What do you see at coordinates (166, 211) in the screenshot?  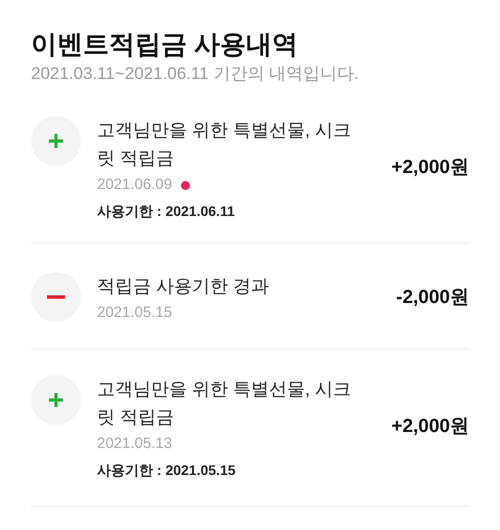 I see `expiry-date: 사용기한 : 2021.06.11` at bounding box center [166, 211].